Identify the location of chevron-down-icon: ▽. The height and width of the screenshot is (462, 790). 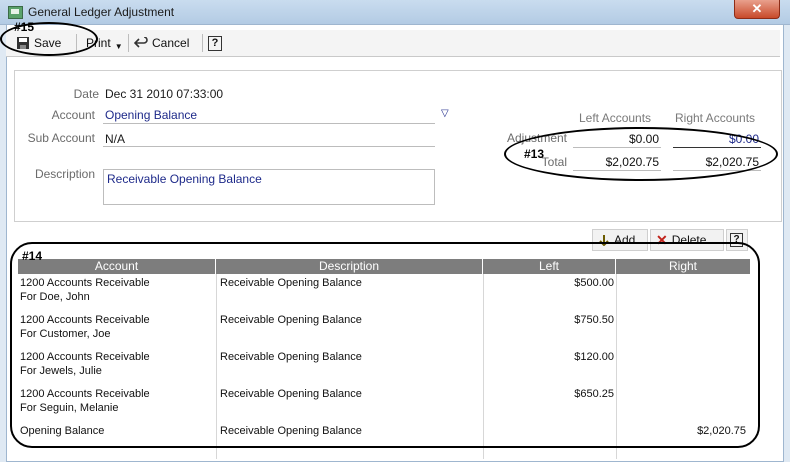
(445, 113).